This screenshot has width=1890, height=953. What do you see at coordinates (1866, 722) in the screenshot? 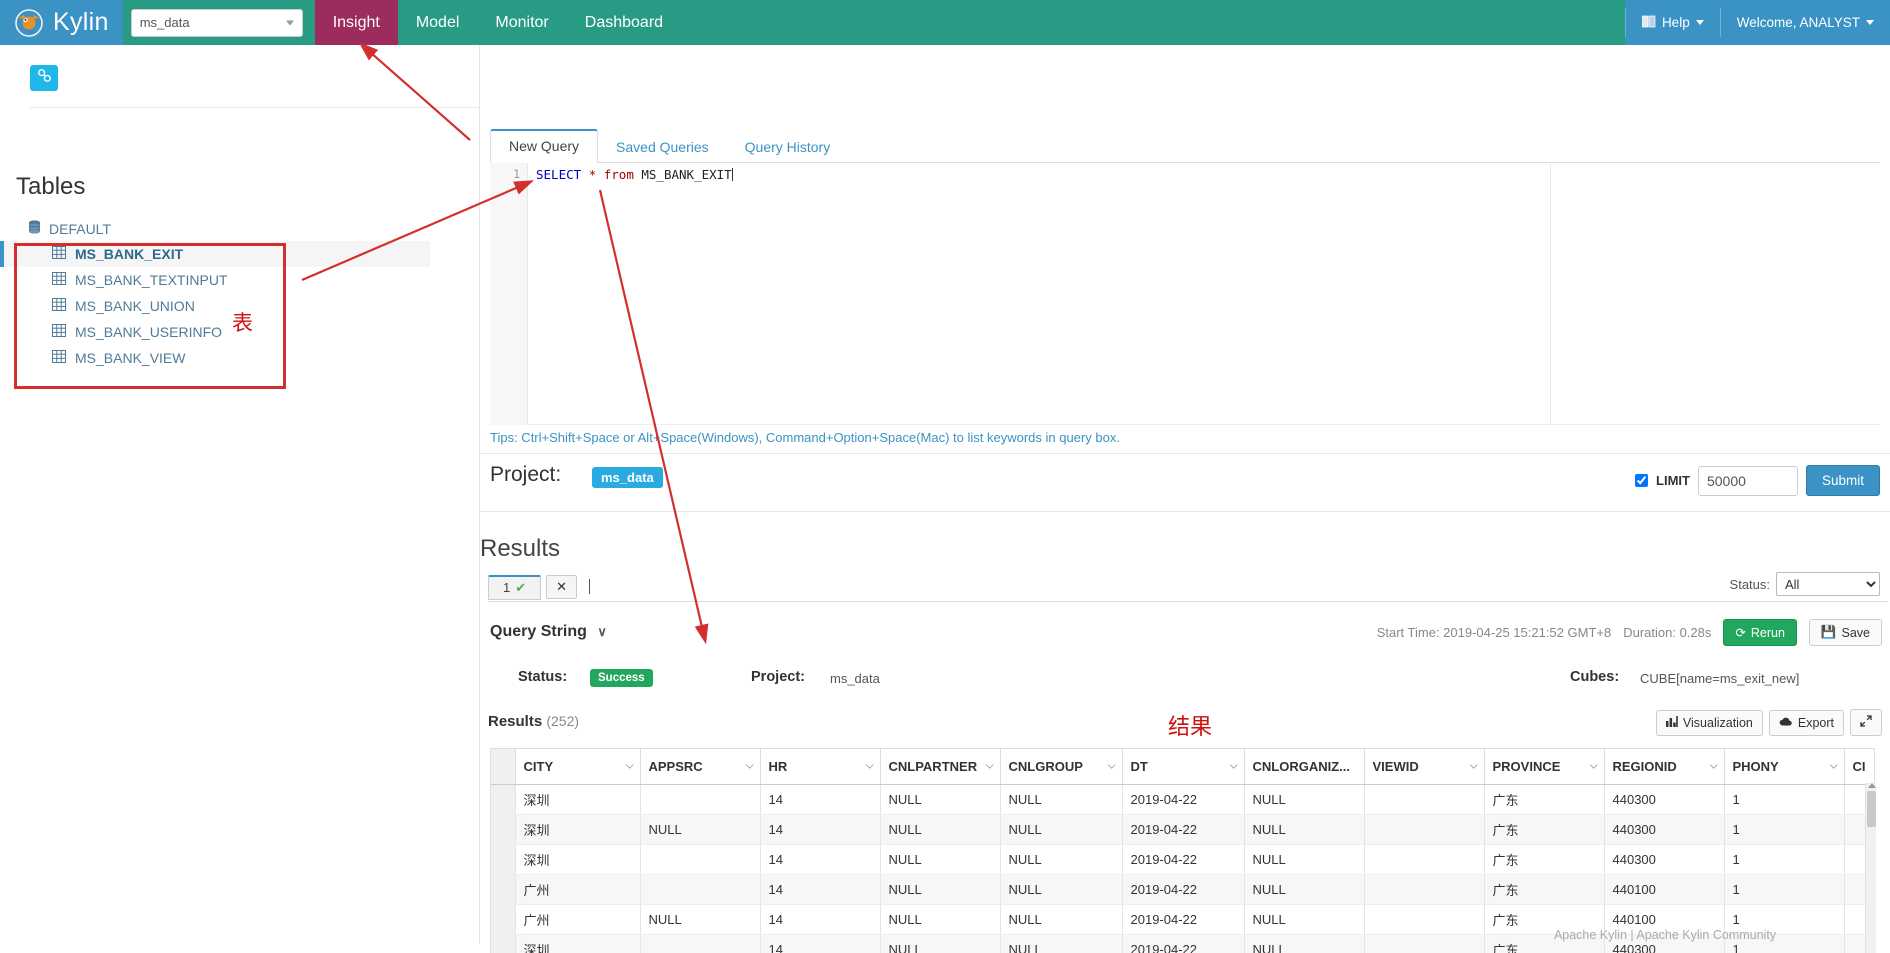
I see `expand-button` at bounding box center [1866, 722].